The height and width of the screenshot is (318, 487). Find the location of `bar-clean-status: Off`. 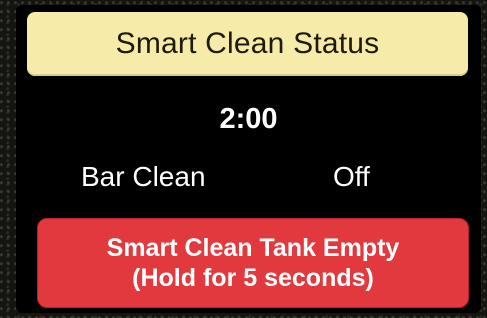

bar-clean-status: Off is located at coordinates (351, 176).